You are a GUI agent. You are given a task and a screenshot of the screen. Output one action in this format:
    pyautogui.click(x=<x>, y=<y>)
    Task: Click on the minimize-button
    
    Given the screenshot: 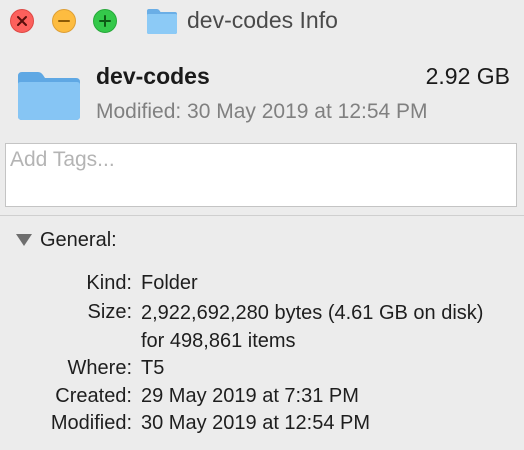 What is the action you would take?
    pyautogui.click(x=64, y=21)
    